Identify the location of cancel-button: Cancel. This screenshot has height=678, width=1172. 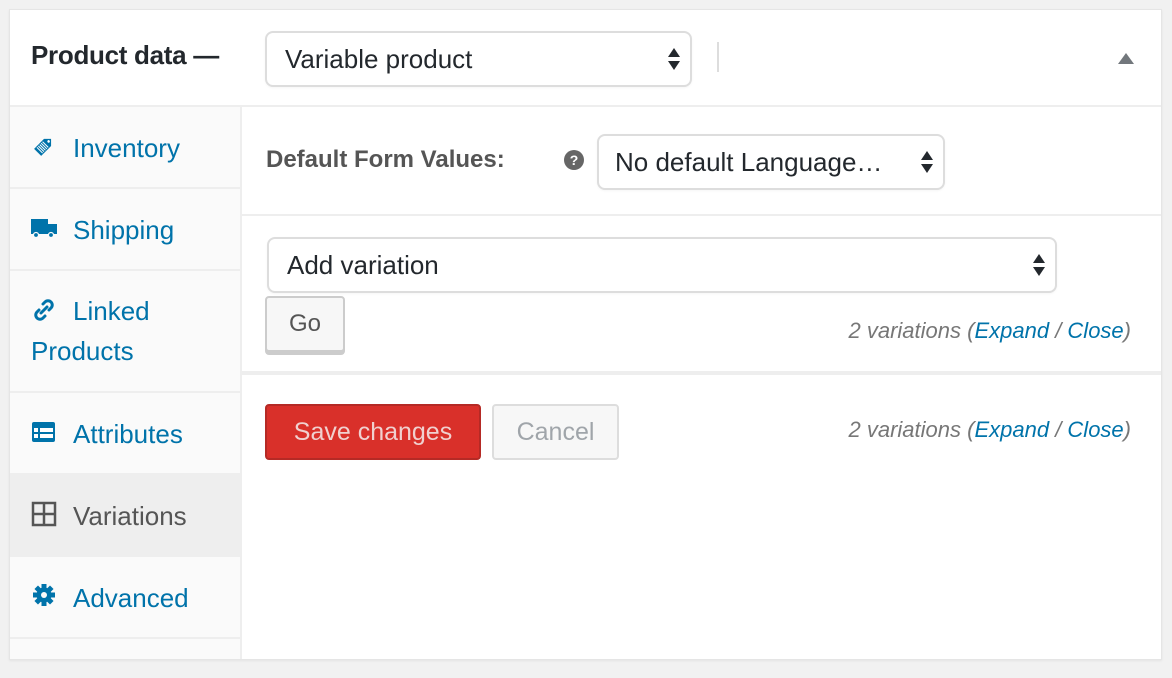
(555, 432).